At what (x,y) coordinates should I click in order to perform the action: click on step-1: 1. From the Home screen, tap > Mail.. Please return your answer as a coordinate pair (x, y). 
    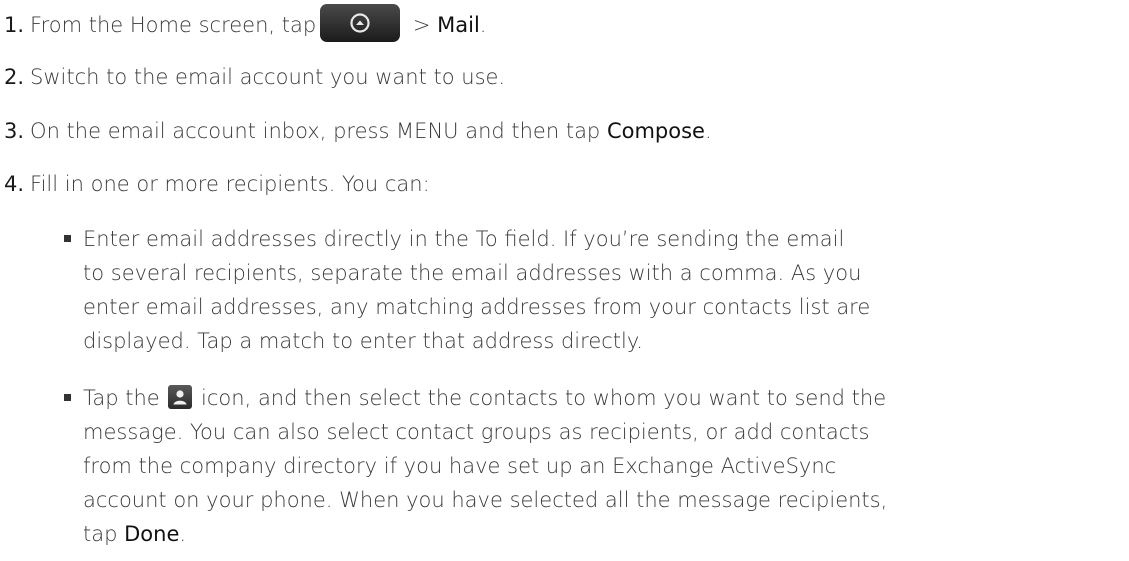
    Looking at the image, I should click on (245, 23).